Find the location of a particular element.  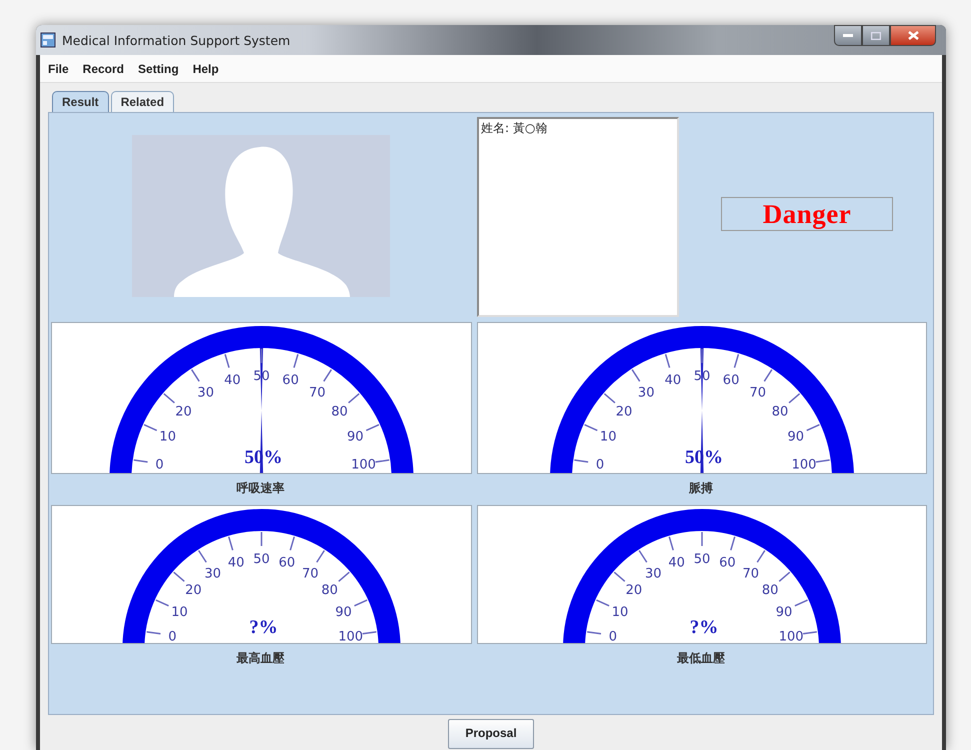

menu-item: Help is located at coordinates (205, 69).